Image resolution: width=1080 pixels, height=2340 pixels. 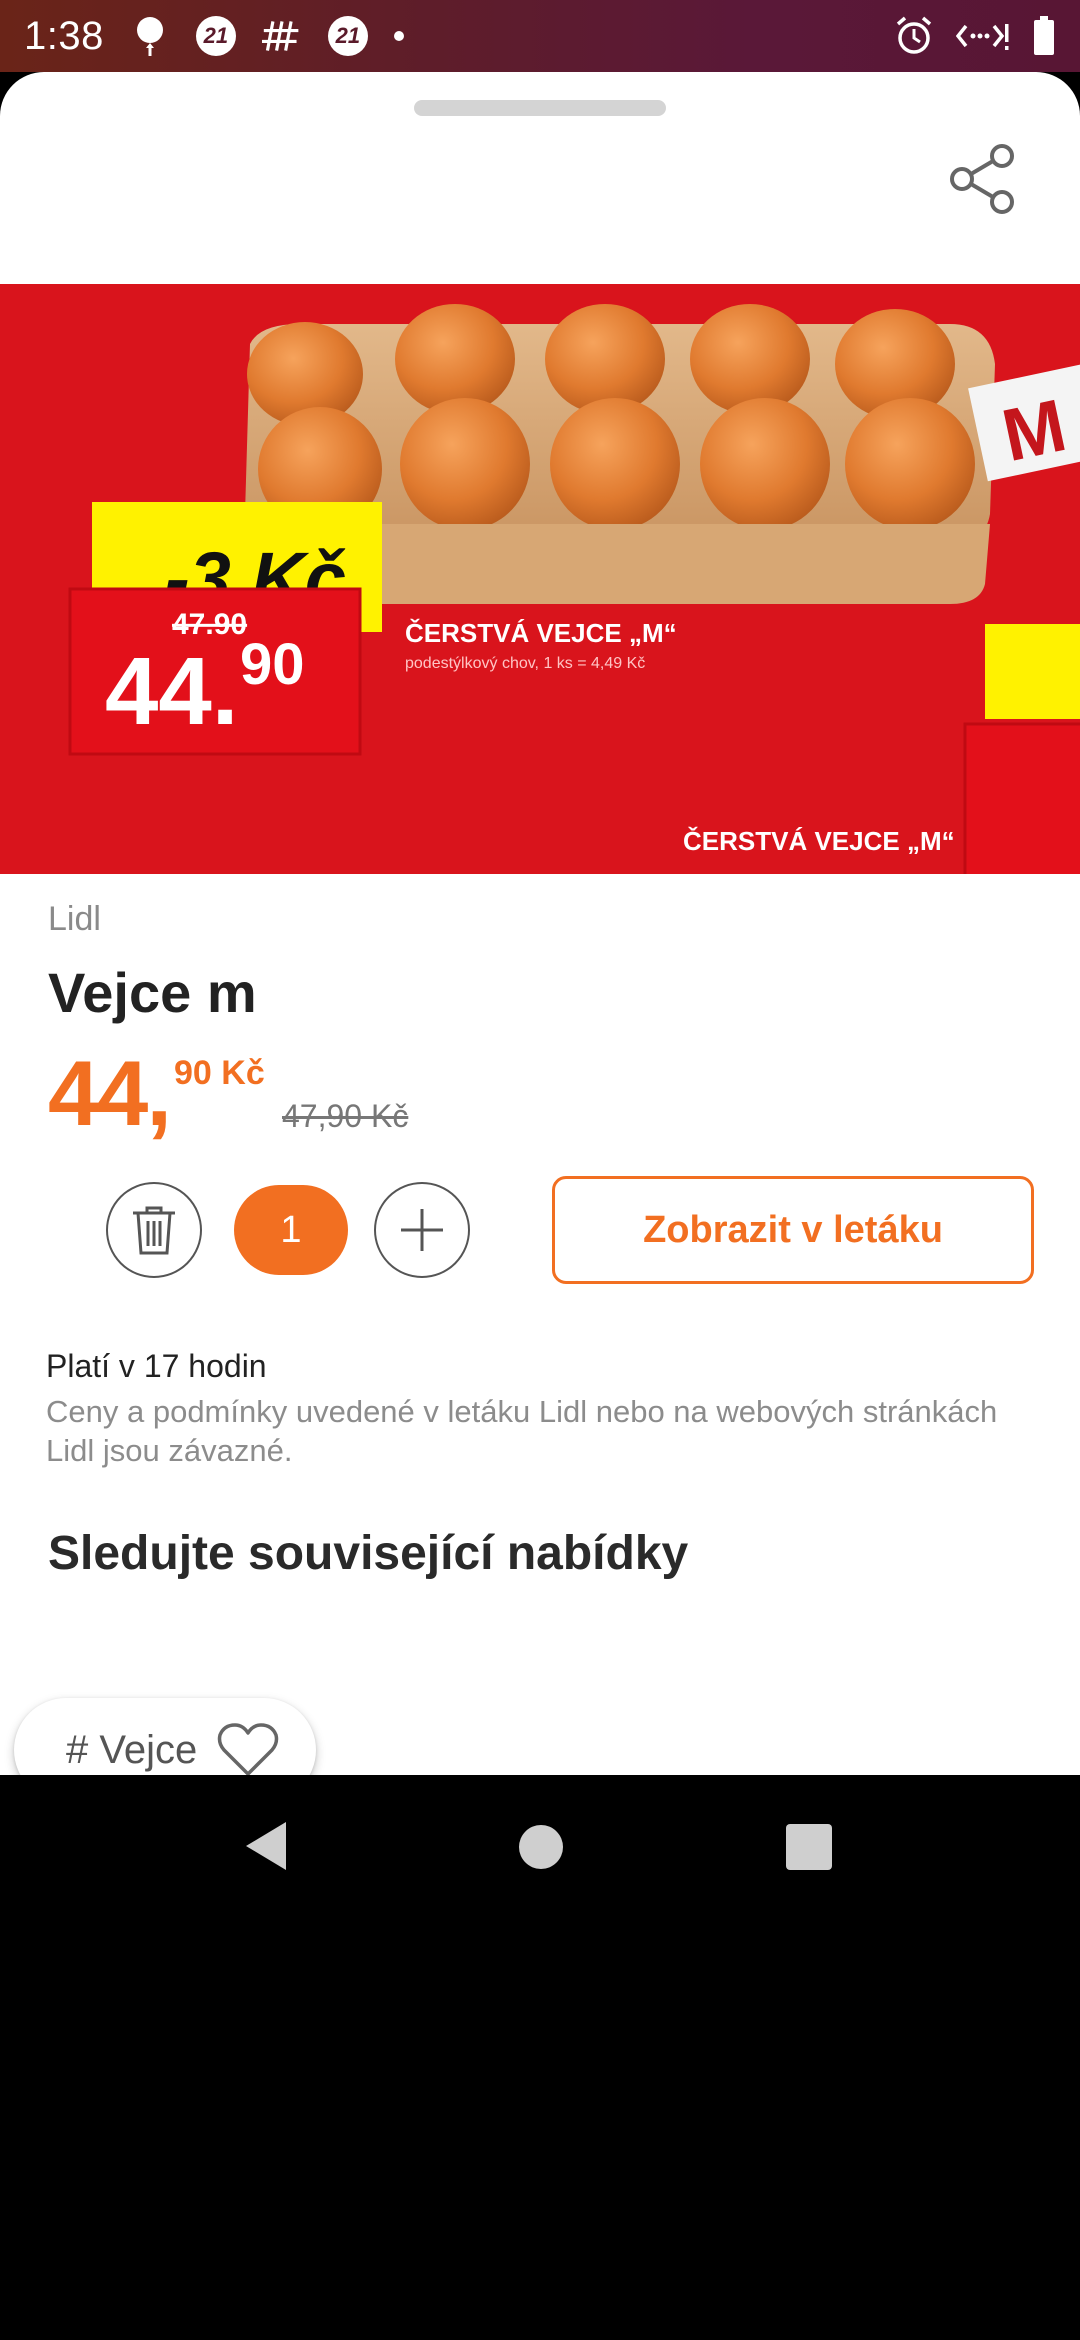 What do you see at coordinates (74, 919) in the screenshot?
I see `store-name: Lidl` at bounding box center [74, 919].